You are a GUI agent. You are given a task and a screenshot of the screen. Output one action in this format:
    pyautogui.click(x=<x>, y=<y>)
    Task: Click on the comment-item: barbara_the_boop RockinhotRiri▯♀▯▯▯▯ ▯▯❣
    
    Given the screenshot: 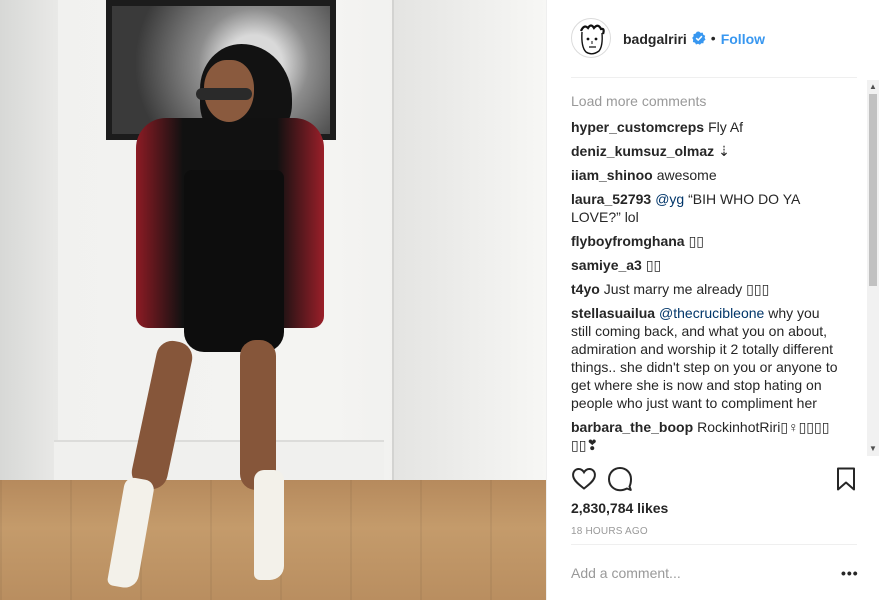 What is the action you would take?
    pyautogui.click(x=706, y=436)
    